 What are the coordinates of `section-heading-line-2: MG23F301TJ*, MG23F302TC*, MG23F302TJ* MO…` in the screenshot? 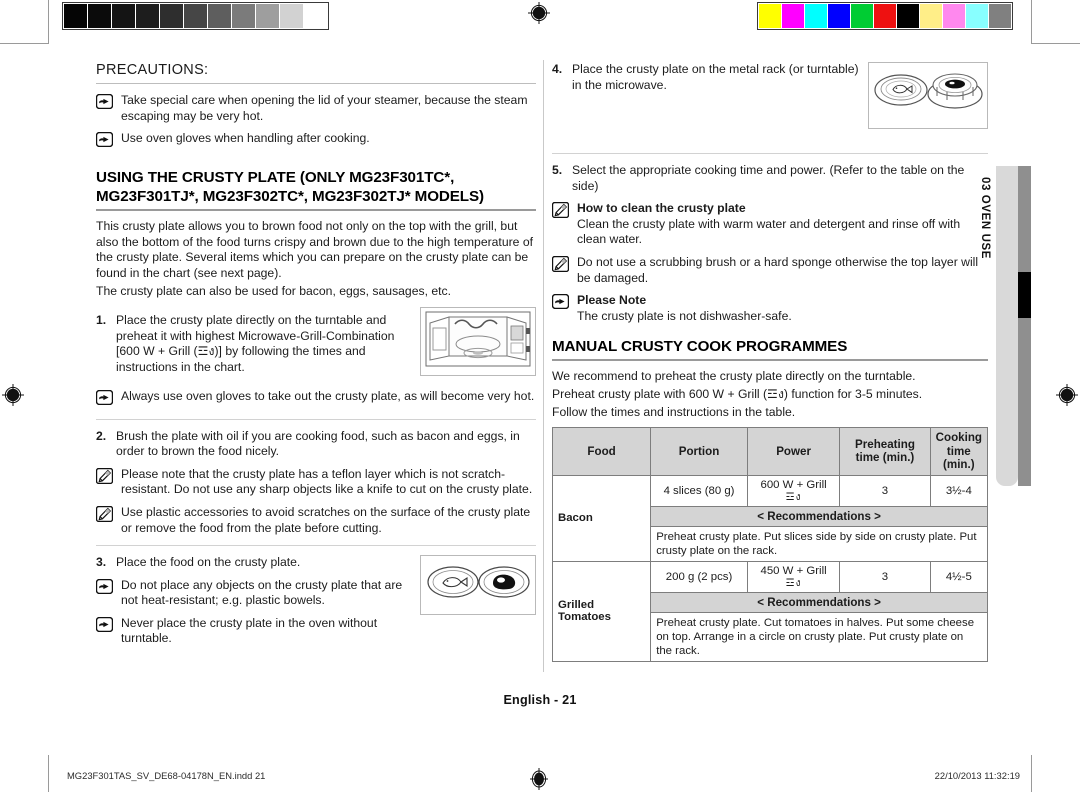 It's located at (290, 197).